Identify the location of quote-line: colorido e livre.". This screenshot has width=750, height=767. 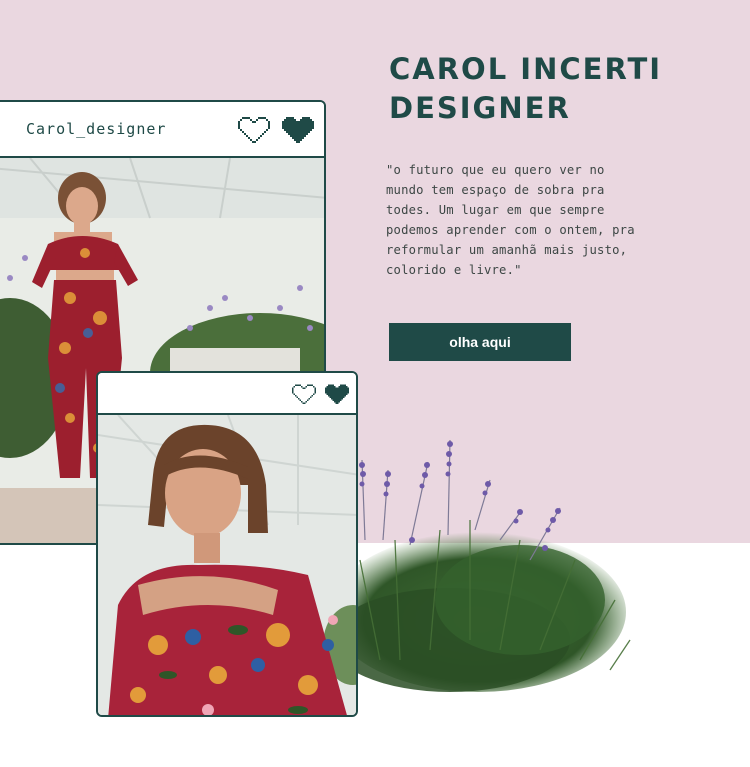
(454, 270).